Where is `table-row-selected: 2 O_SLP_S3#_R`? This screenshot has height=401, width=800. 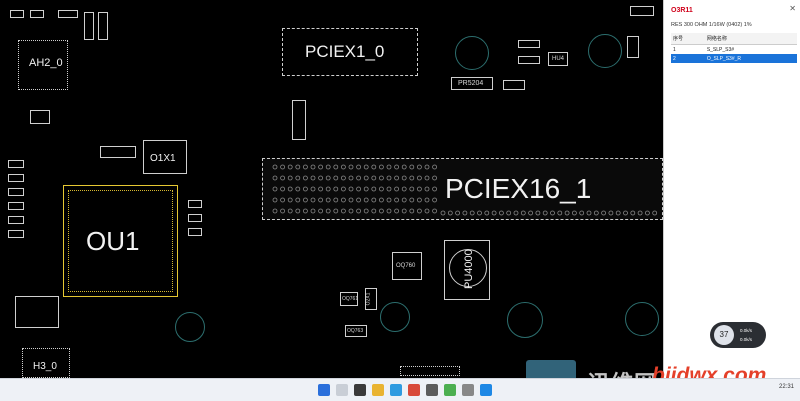
table-row-selected: 2 O_SLP_S3#_R is located at coordinates (734, 58).